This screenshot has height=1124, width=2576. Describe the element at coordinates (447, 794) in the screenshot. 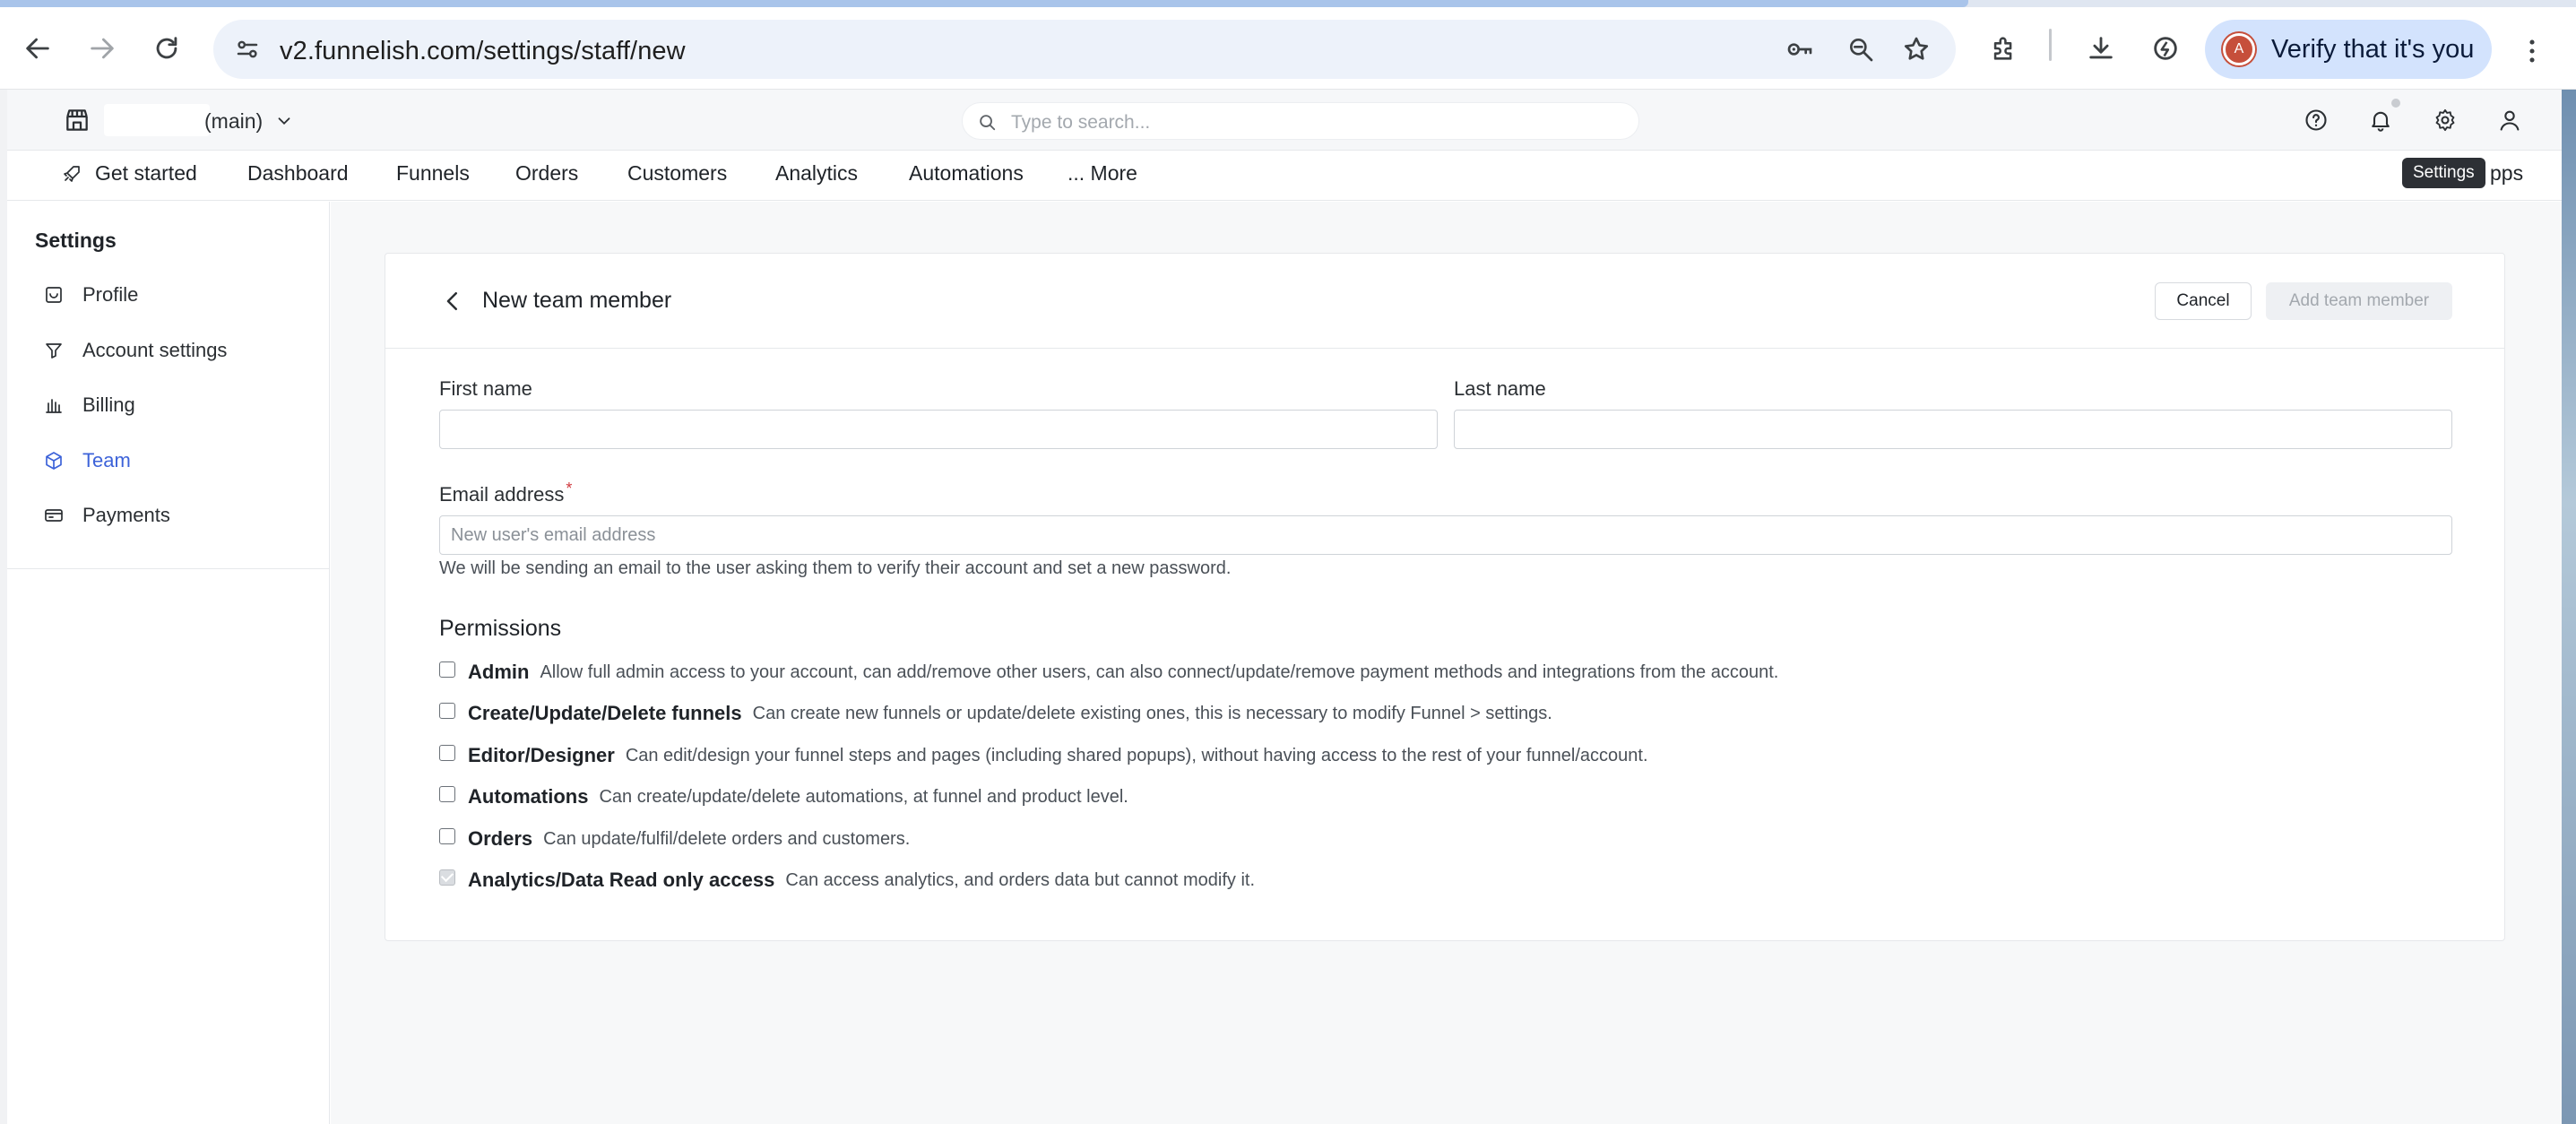

I see `automations-checkbox` at that location.